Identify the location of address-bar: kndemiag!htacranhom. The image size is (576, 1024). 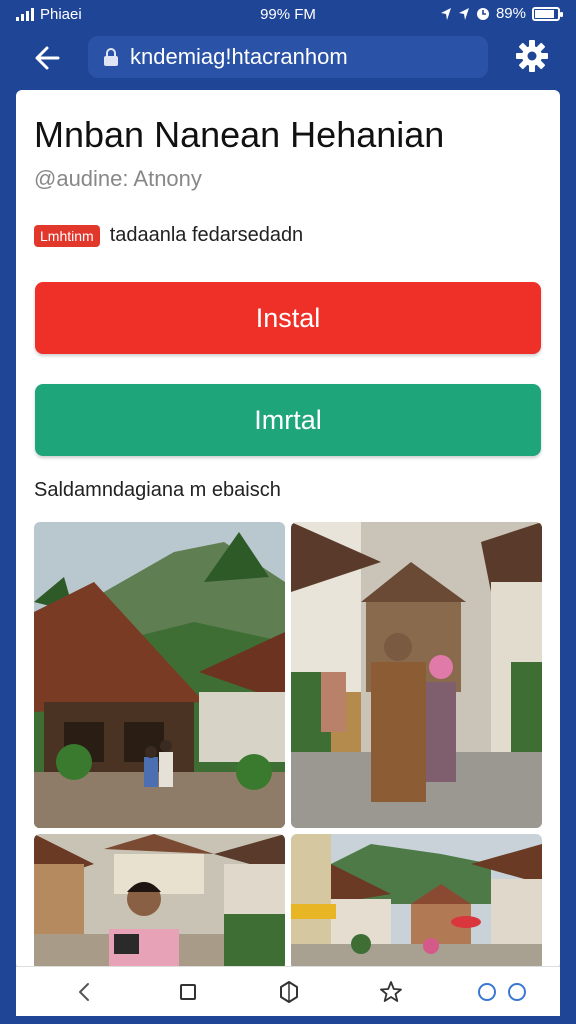
(288, 57).